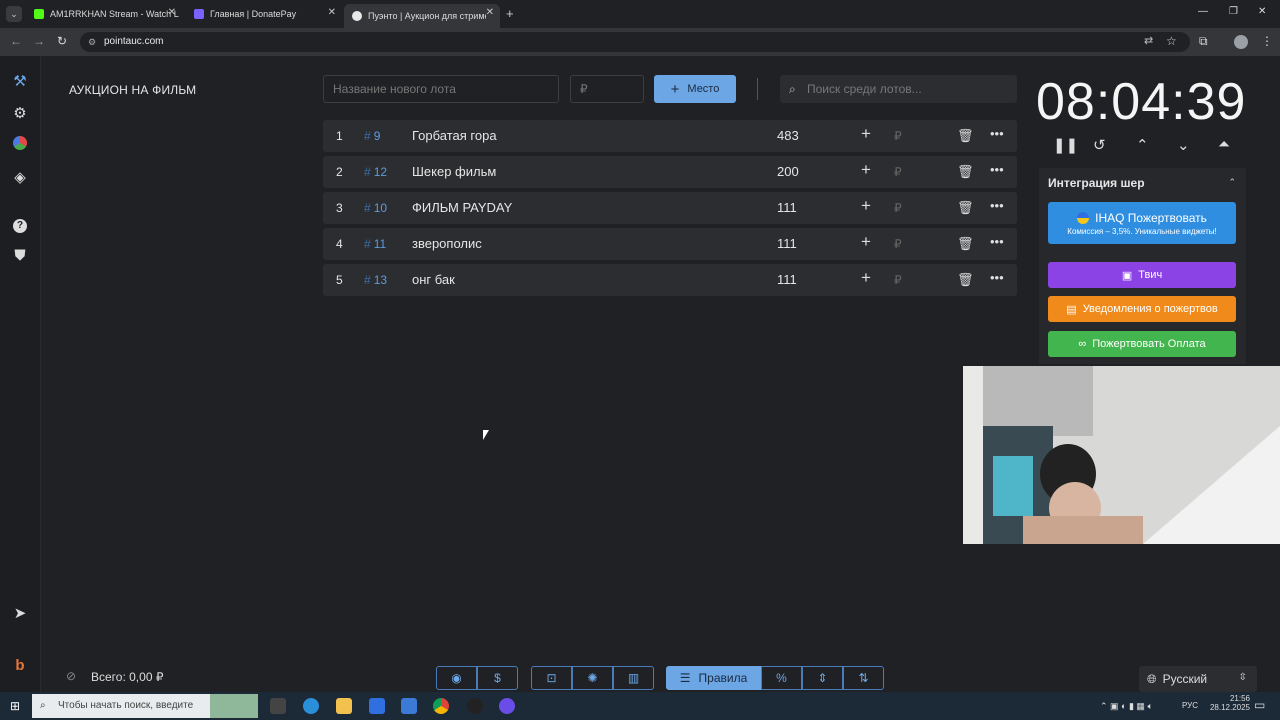 The width and height of the screenshot is (1280, 720). What do you see at coordinates (1259, 705) in the screenshot?
I see `notifications-icon: ▭` at bounding box center [1259, 705].